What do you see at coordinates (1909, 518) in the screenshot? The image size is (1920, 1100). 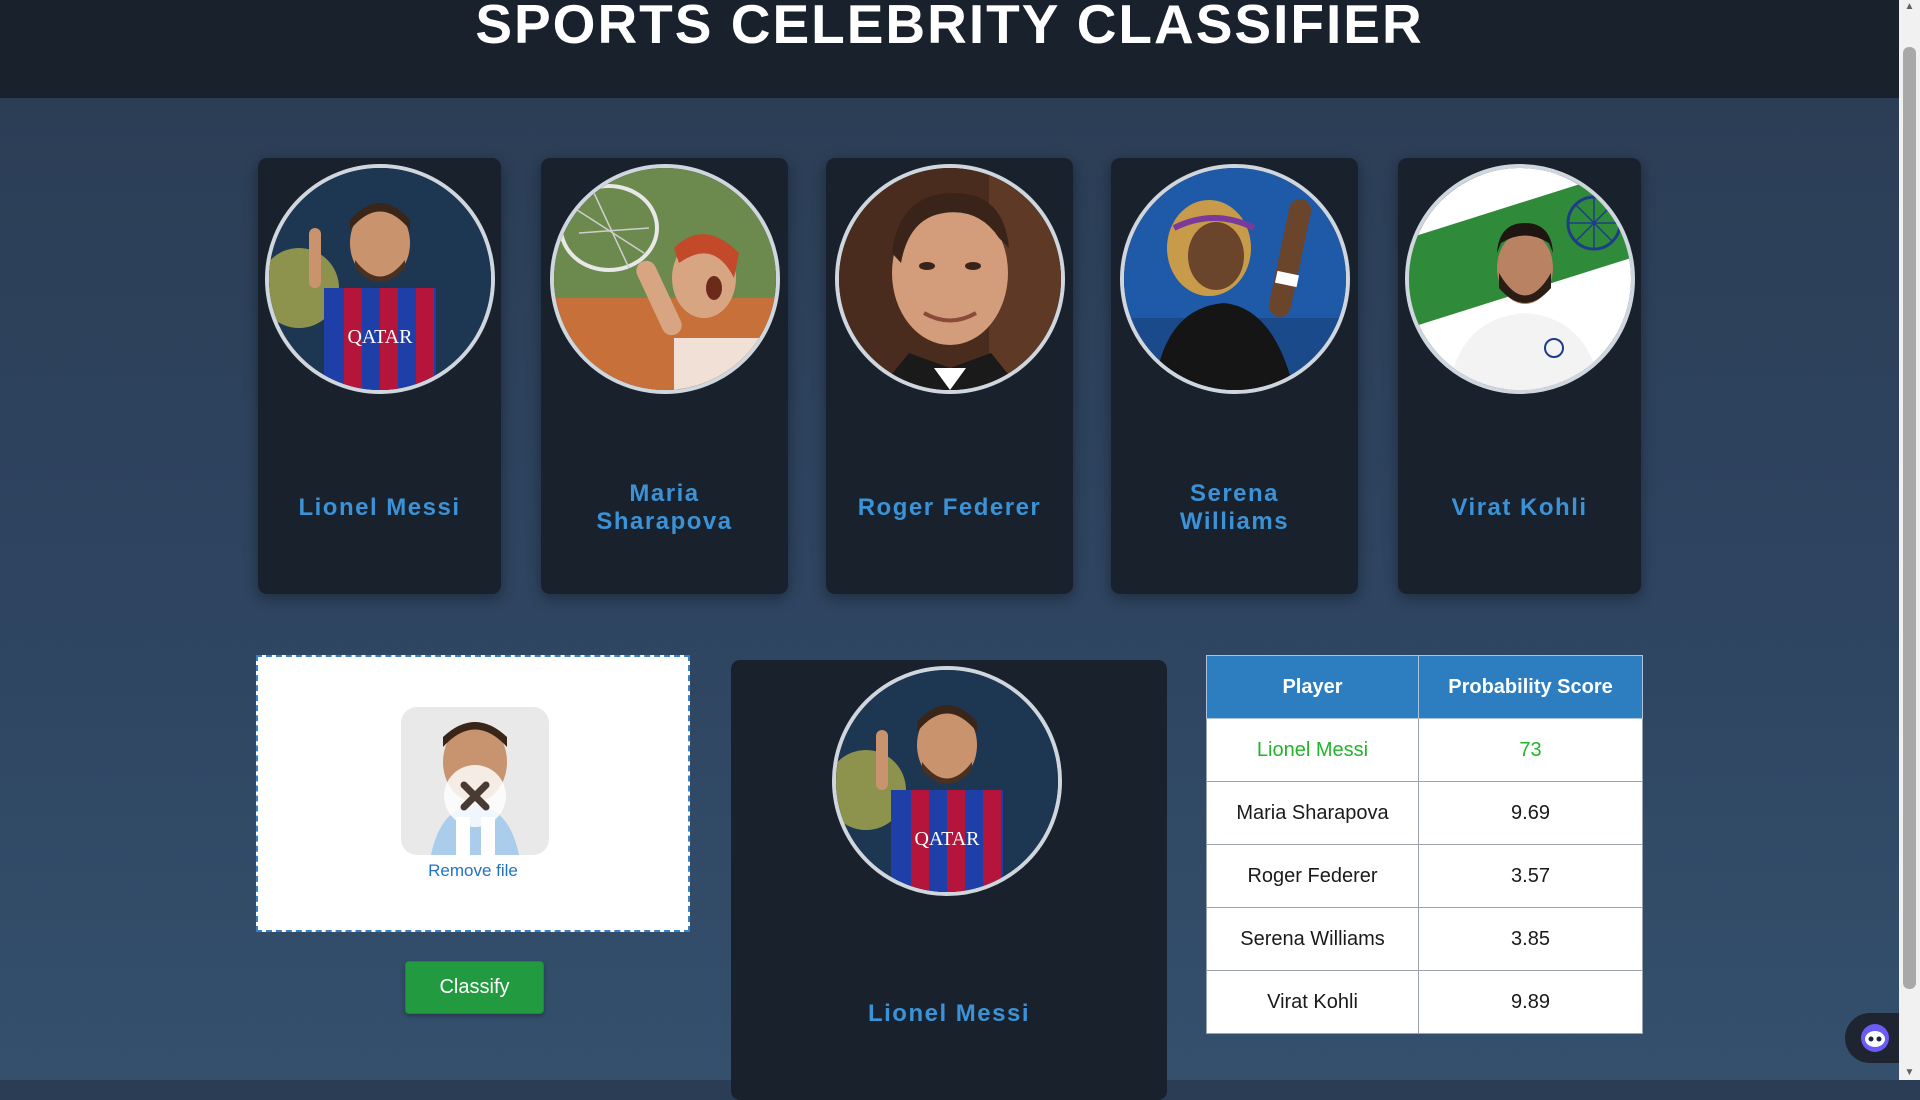 I see `scroll-thumb` at bounding box center [1909, 518].